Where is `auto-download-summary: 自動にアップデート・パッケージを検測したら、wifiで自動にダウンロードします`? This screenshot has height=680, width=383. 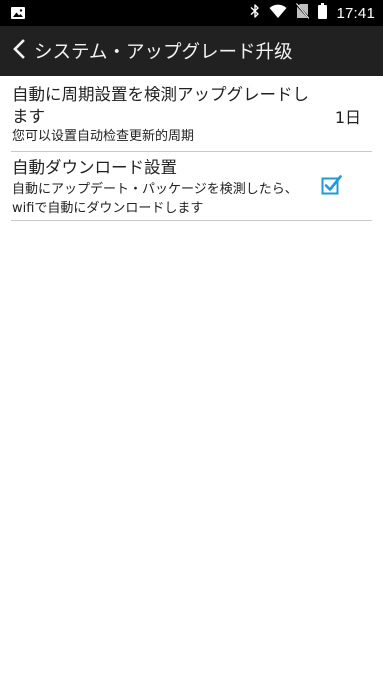
auto-download-summary: 自動にアップデート・パッケージを検測したら、wifiで自動にダウンロードします is located at coordinates (155, 199).